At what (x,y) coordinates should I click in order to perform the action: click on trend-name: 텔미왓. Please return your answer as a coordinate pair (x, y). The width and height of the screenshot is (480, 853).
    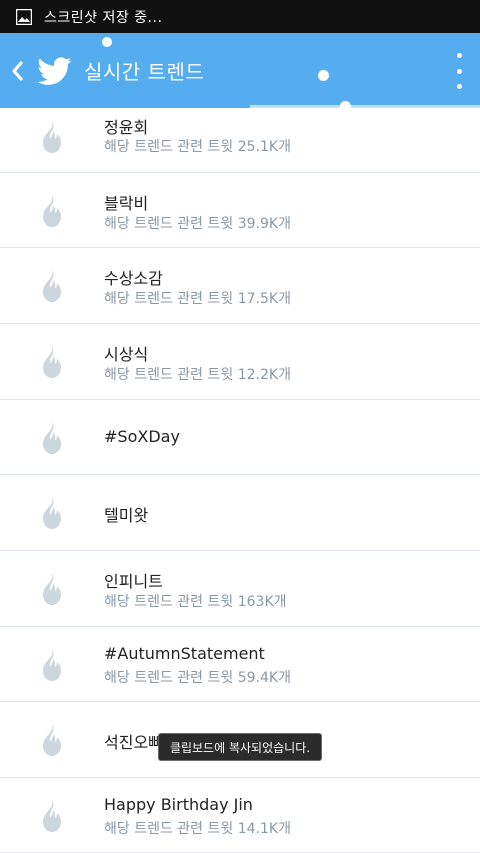
    Looking at the image, I should click on (126, 515).